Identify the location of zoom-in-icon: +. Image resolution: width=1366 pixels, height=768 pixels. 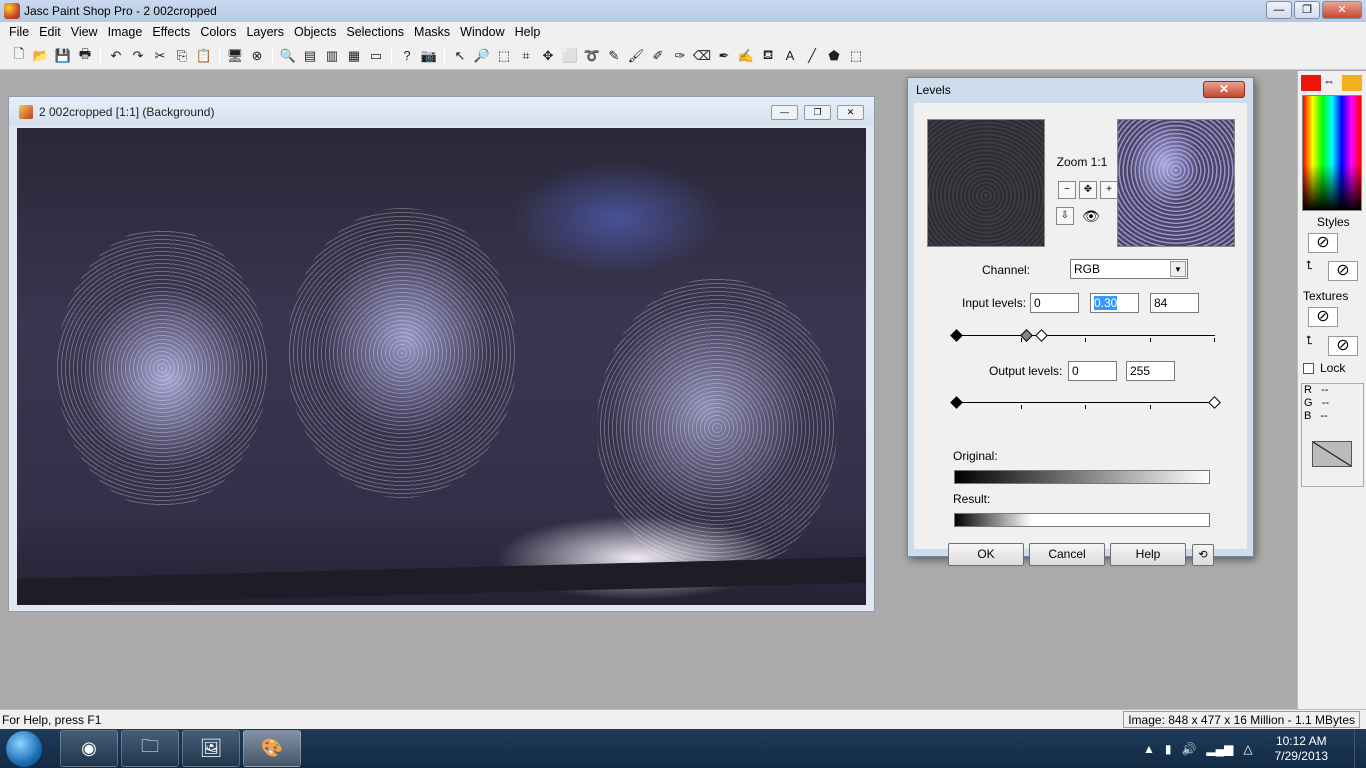
(1109, 190).